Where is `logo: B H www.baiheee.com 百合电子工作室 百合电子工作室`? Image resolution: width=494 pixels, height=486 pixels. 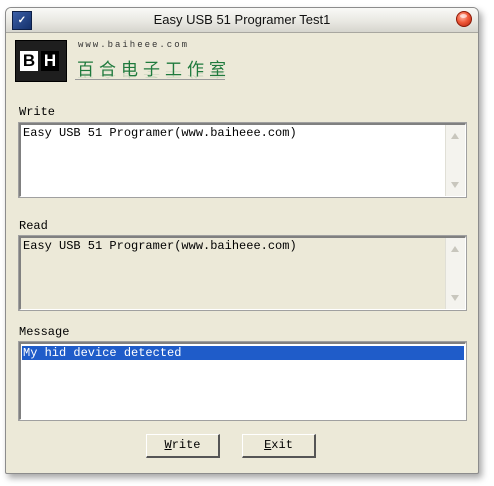 logo: B H www.baiheee.com 百合电子工作室 百合电子工作室 is located at coordinates (165, 67).